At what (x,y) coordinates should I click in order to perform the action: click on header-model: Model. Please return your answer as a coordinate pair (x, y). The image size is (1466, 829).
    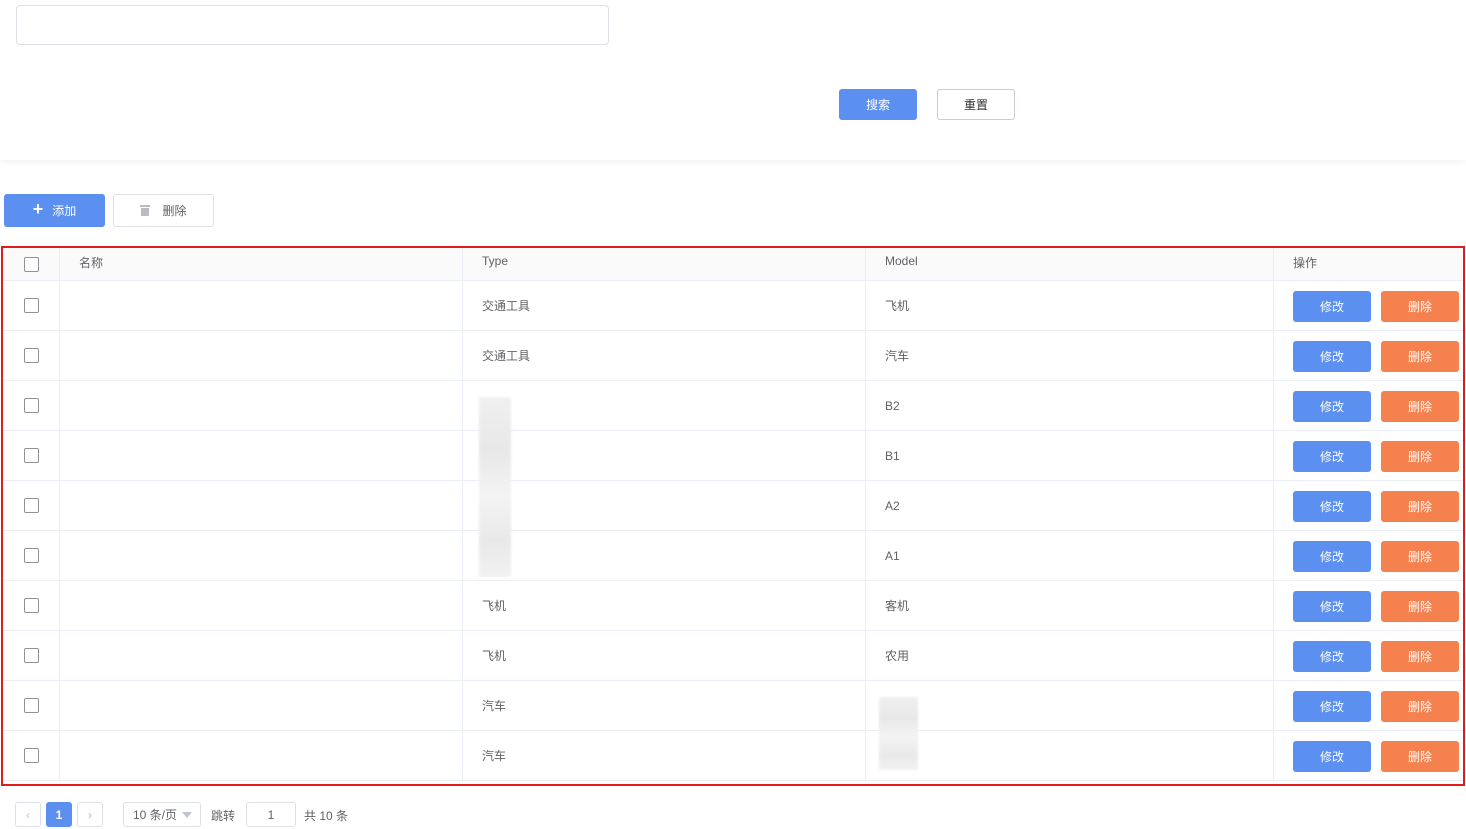
    Looking at the image, I should click on (1070, 264).